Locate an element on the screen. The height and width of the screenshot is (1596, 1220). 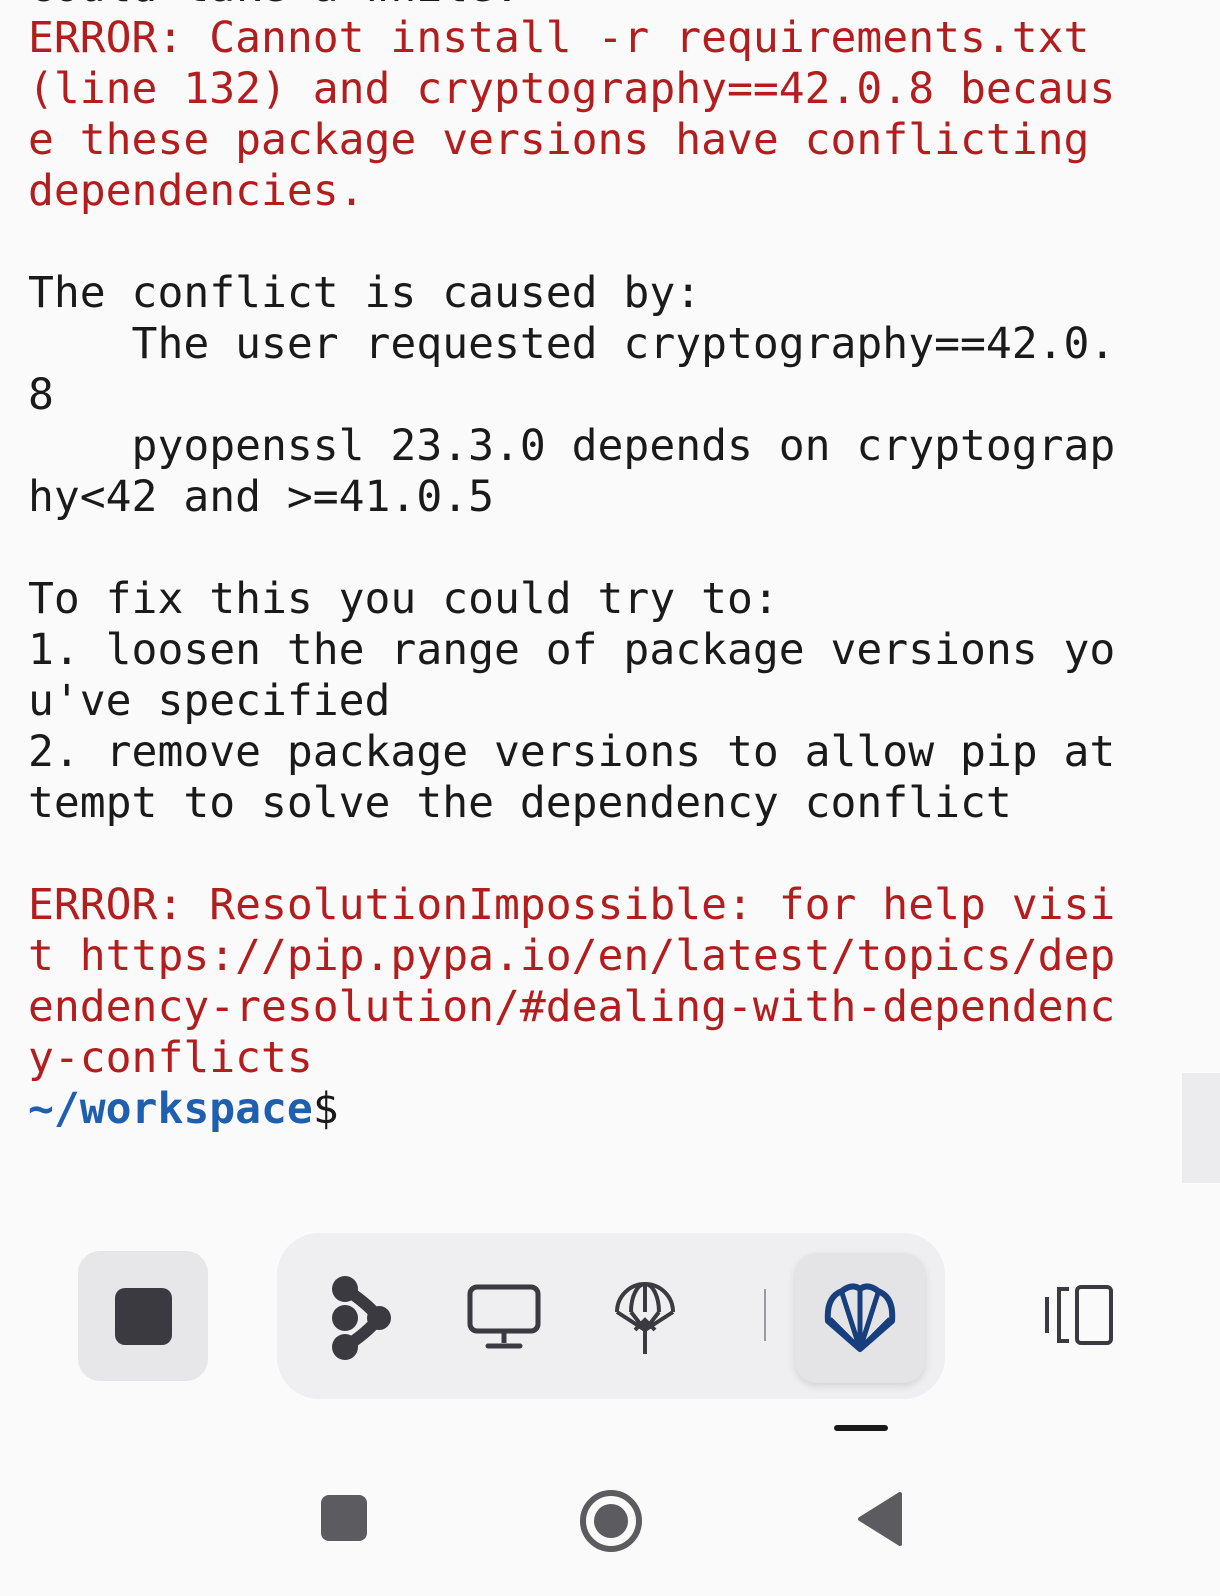
recents-icon is located at coordinates (344, 1518).